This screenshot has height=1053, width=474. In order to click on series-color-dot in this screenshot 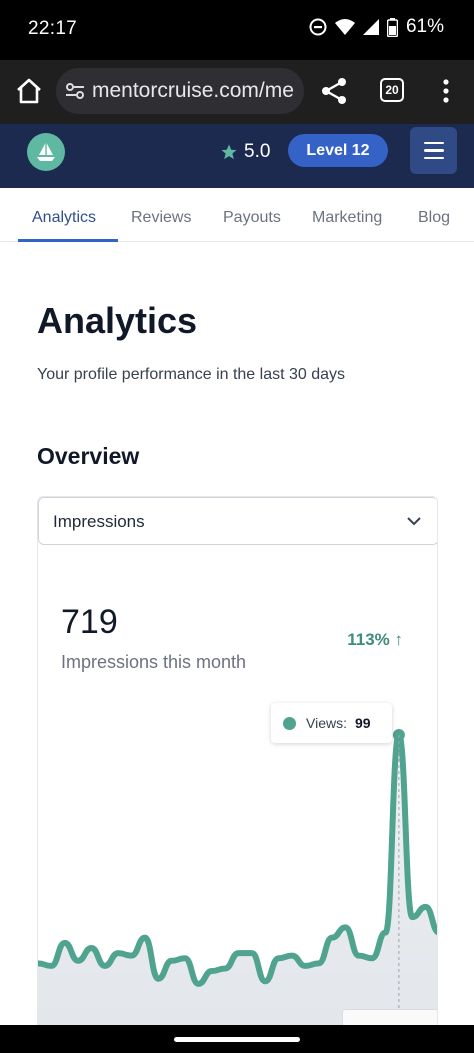, I will do `click(289, 723)`.